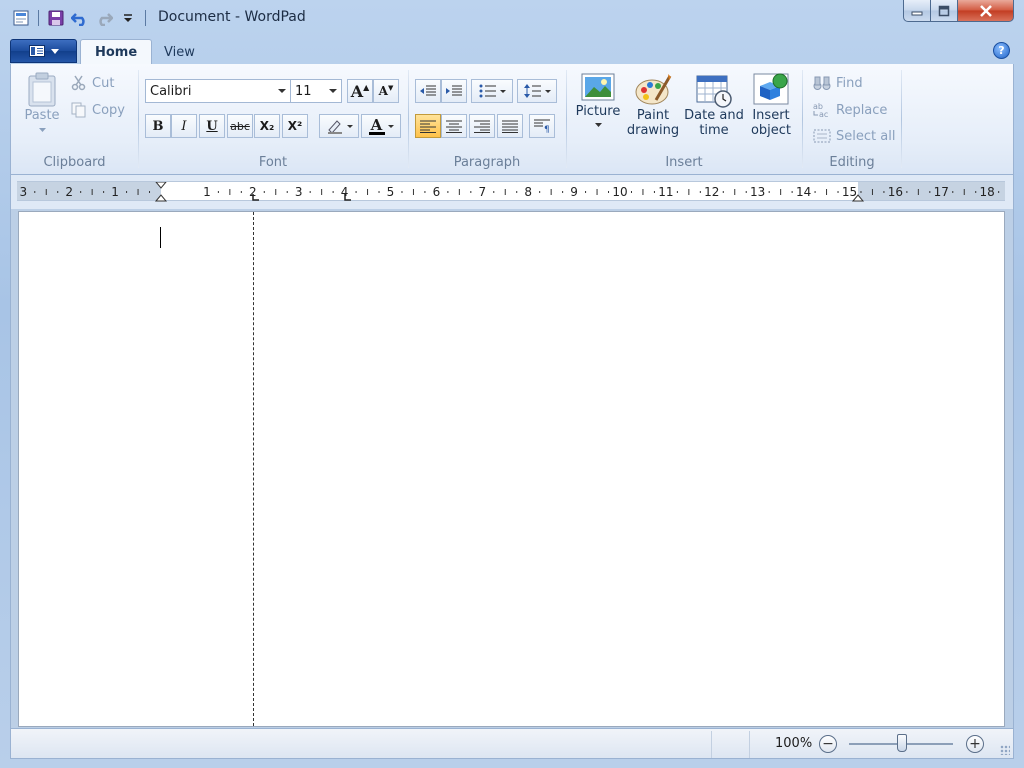 The image size is (1024, 768). I want to click on paragraph-settings-button: ¶, so click(542, 126).